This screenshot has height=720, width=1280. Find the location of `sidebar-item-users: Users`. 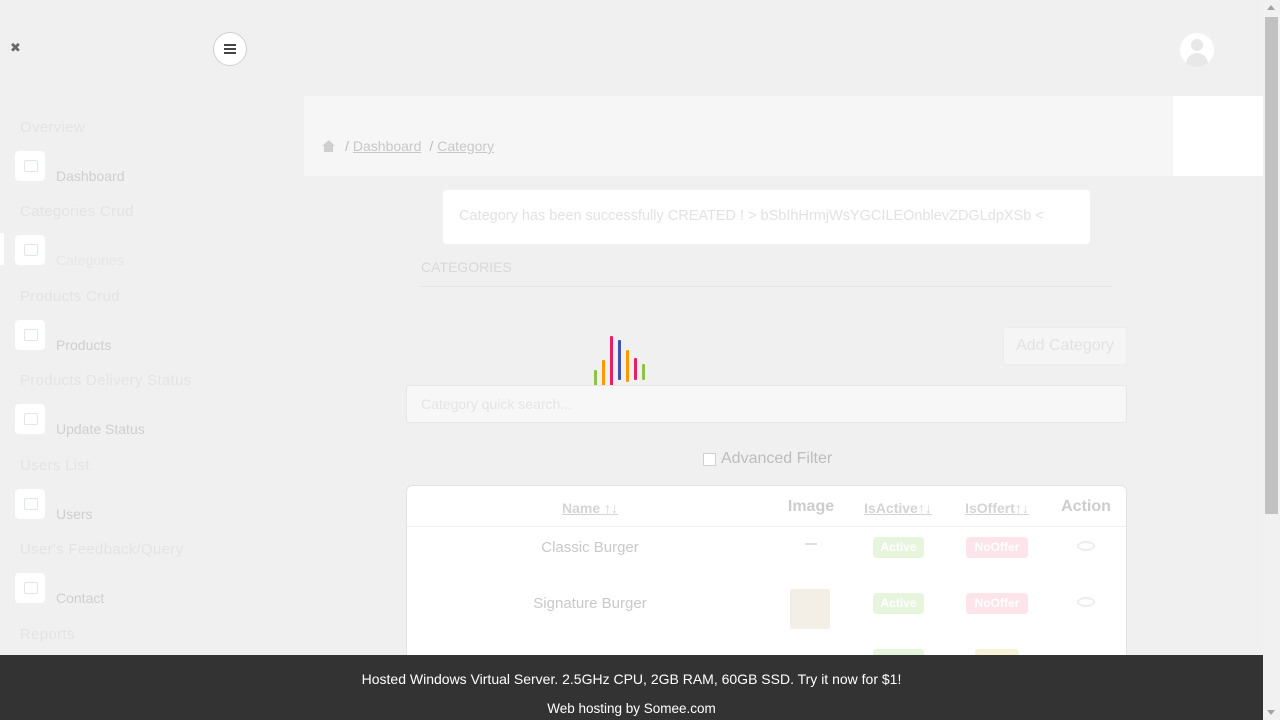

sidebar-item-users: Users is located at coordinates (145, 509).